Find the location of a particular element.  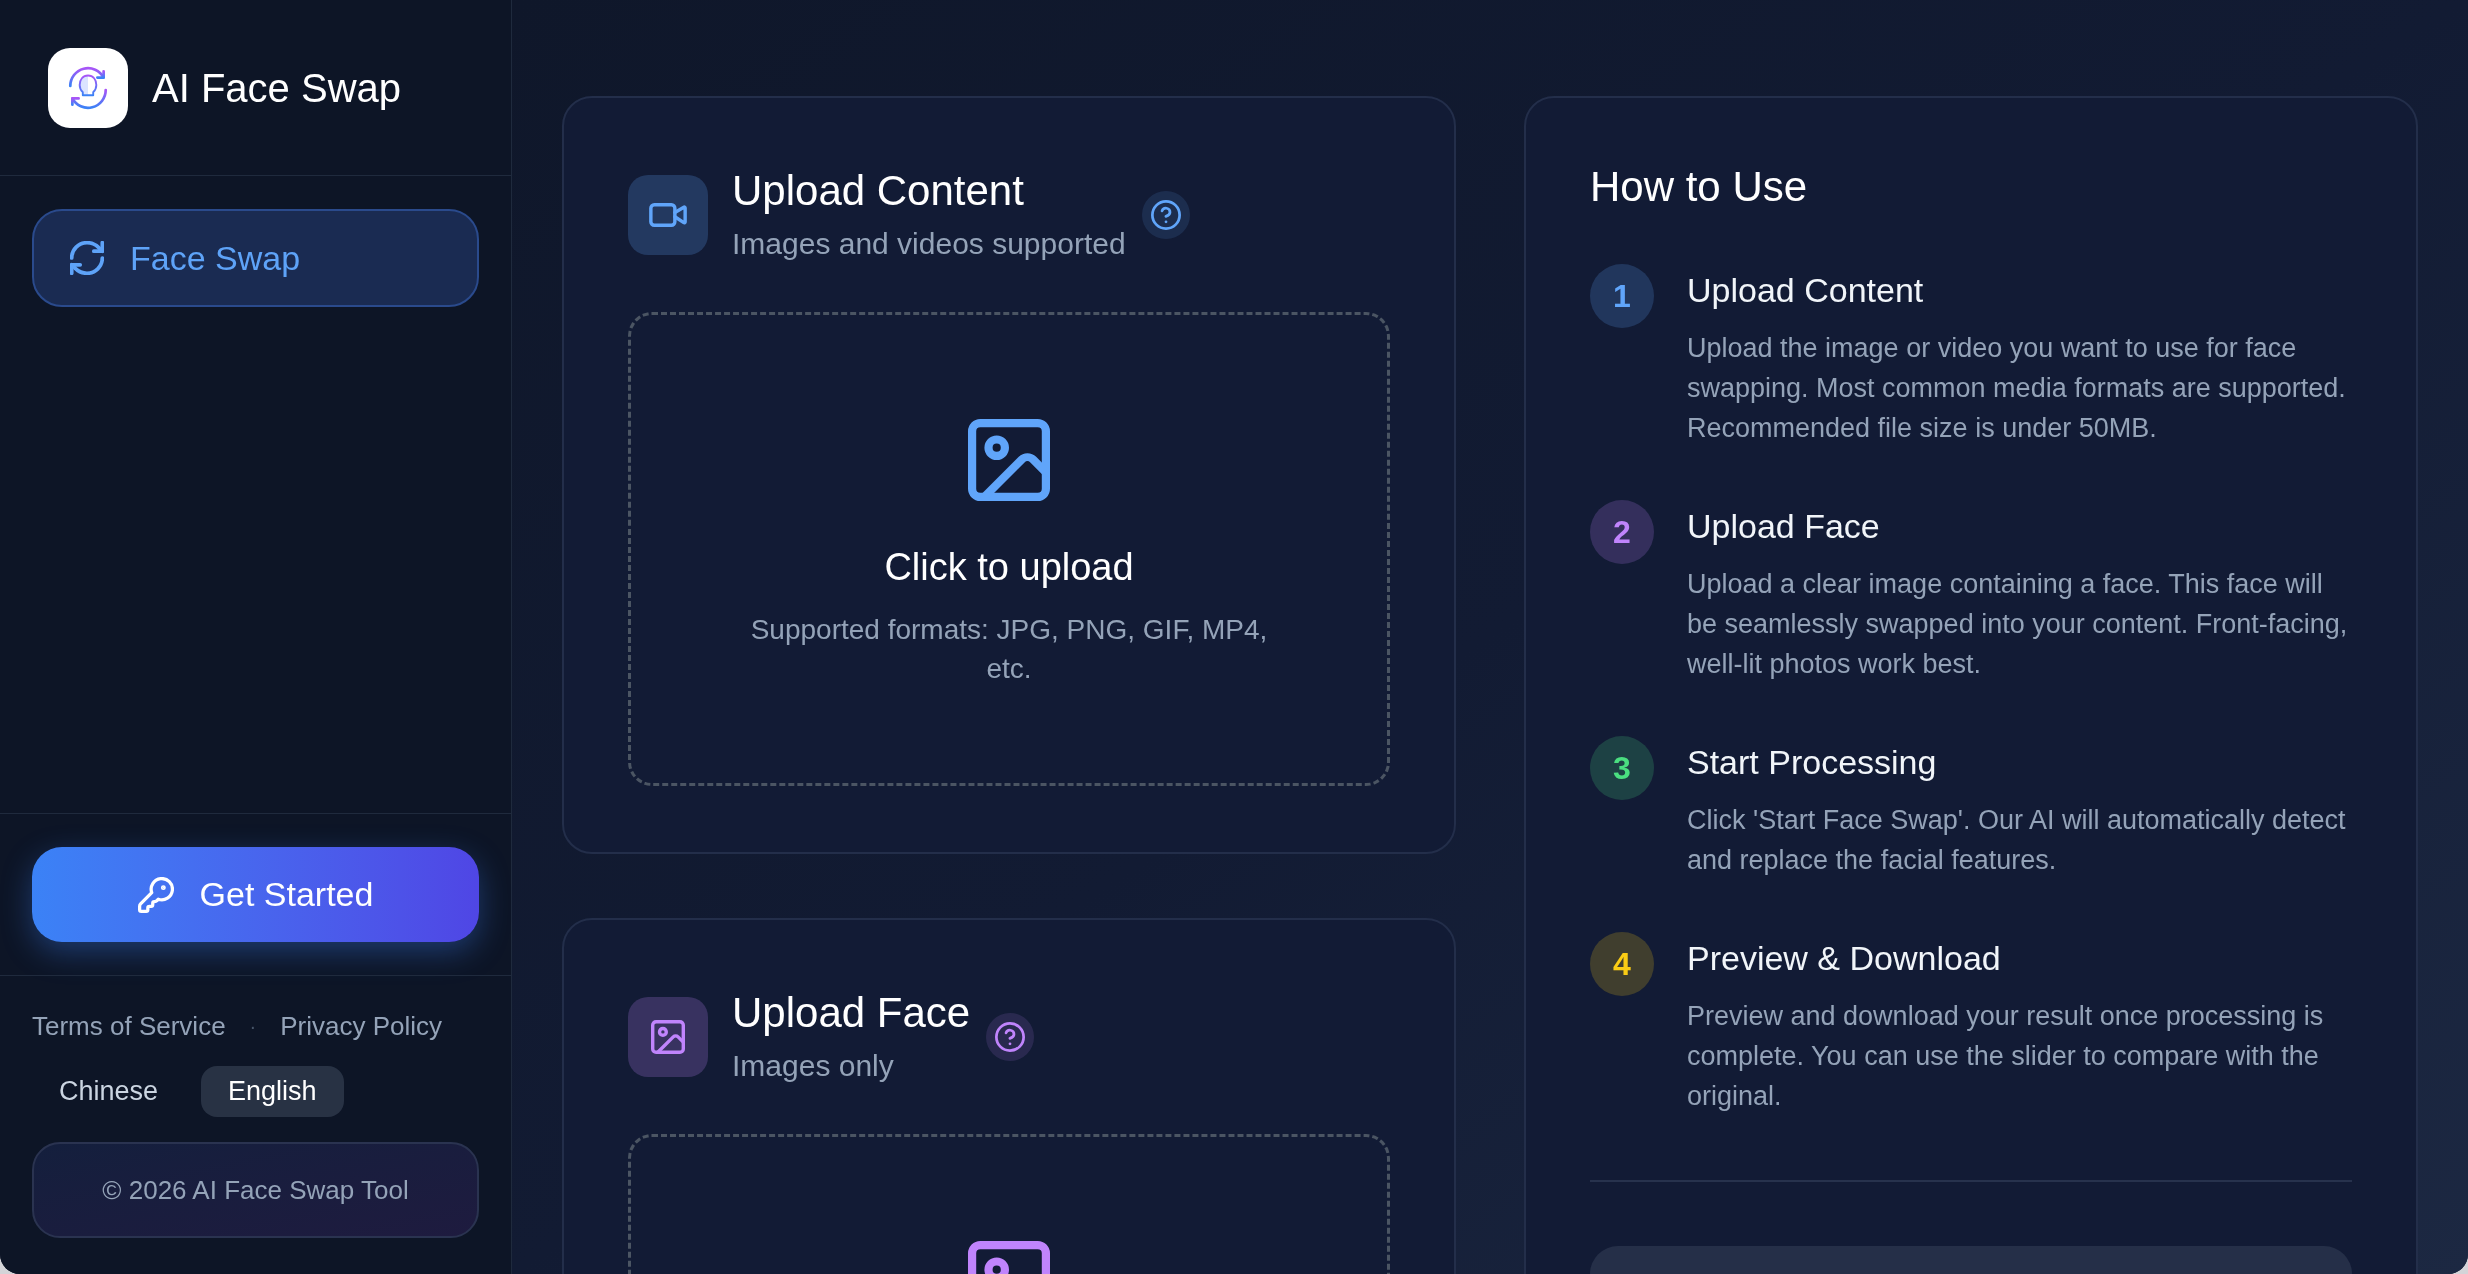

panel-title: How to Use is located at coordinates (1699, 187).